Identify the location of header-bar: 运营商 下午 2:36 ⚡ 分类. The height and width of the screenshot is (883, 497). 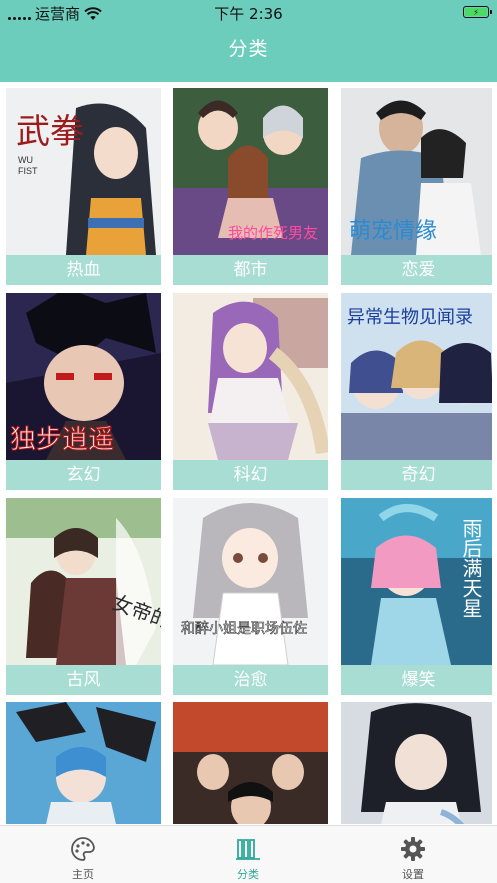
(248, 41).